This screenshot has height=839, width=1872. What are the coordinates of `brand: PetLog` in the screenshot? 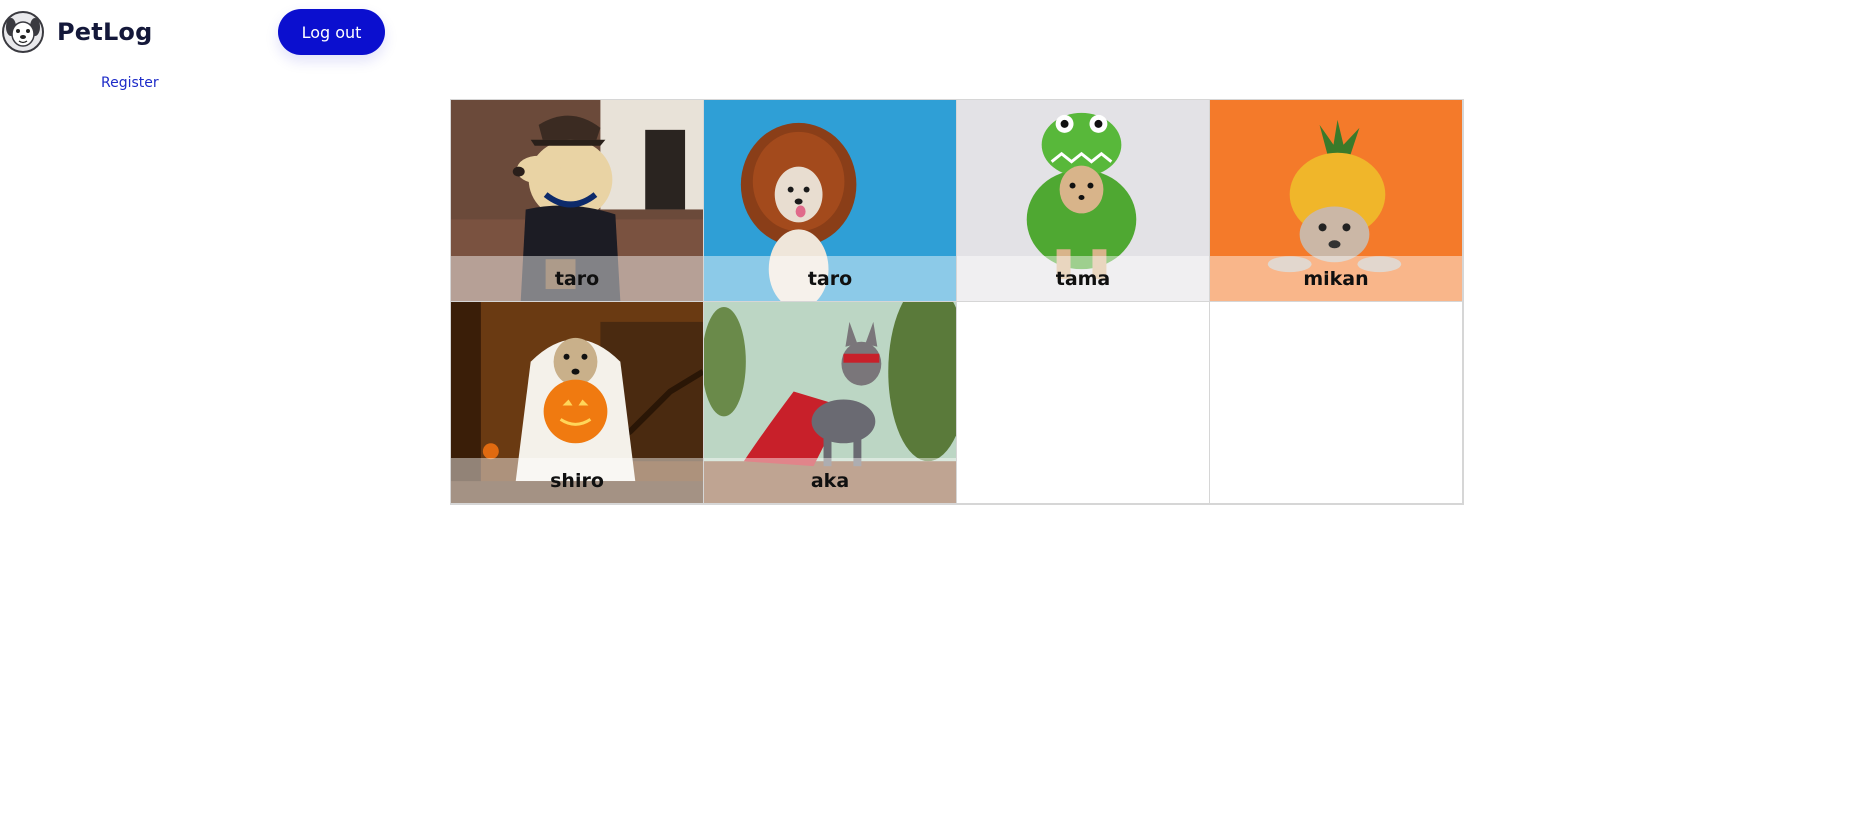 It's located at (77, 32).